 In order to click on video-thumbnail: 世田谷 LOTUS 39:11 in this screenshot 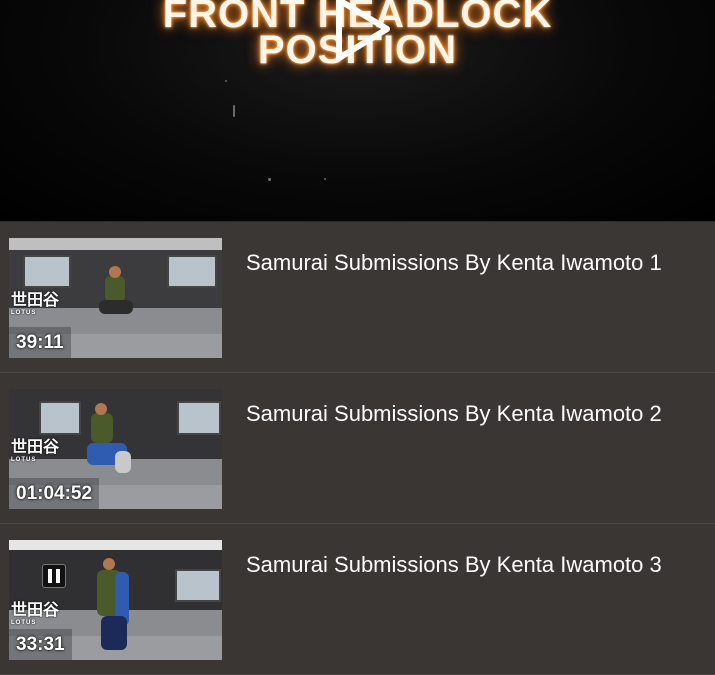, I will do `click(115, 298)`.